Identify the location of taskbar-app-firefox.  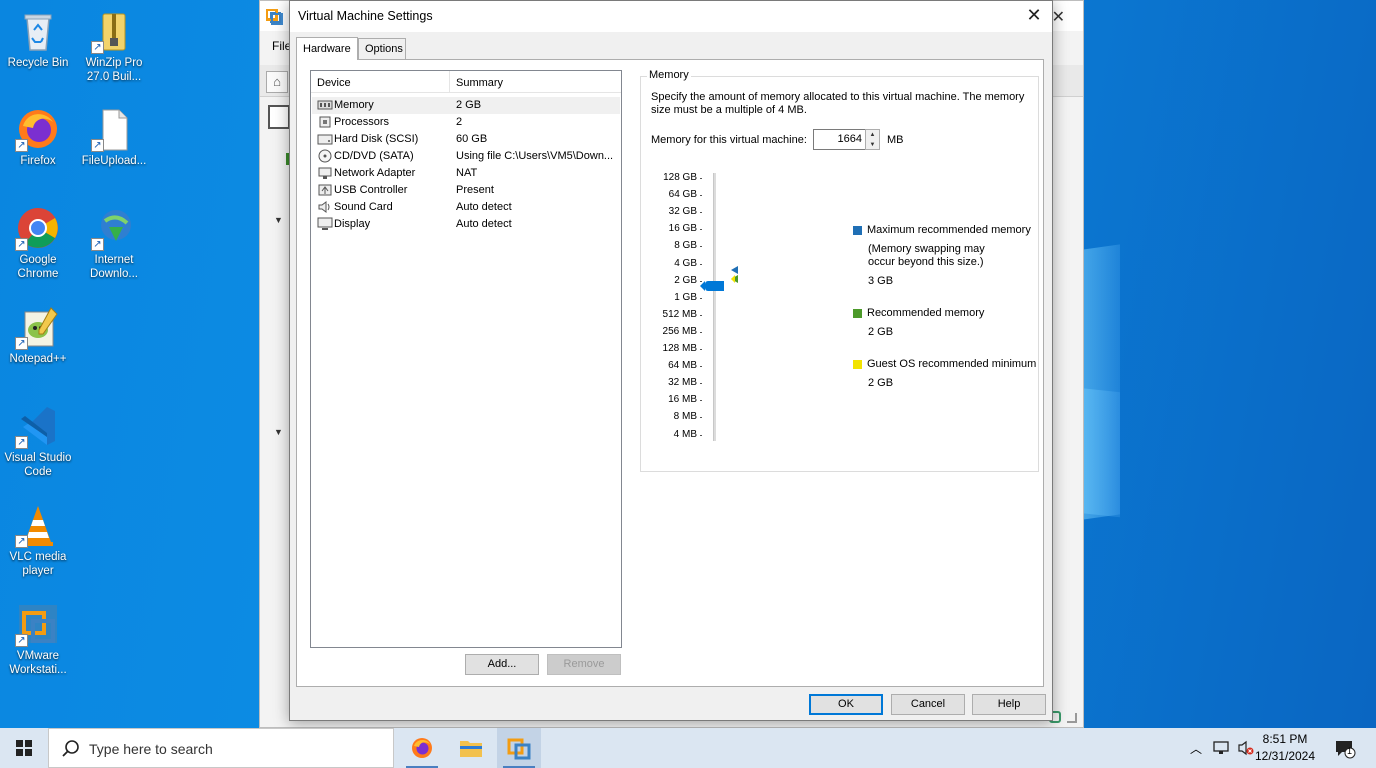
(422, 748).